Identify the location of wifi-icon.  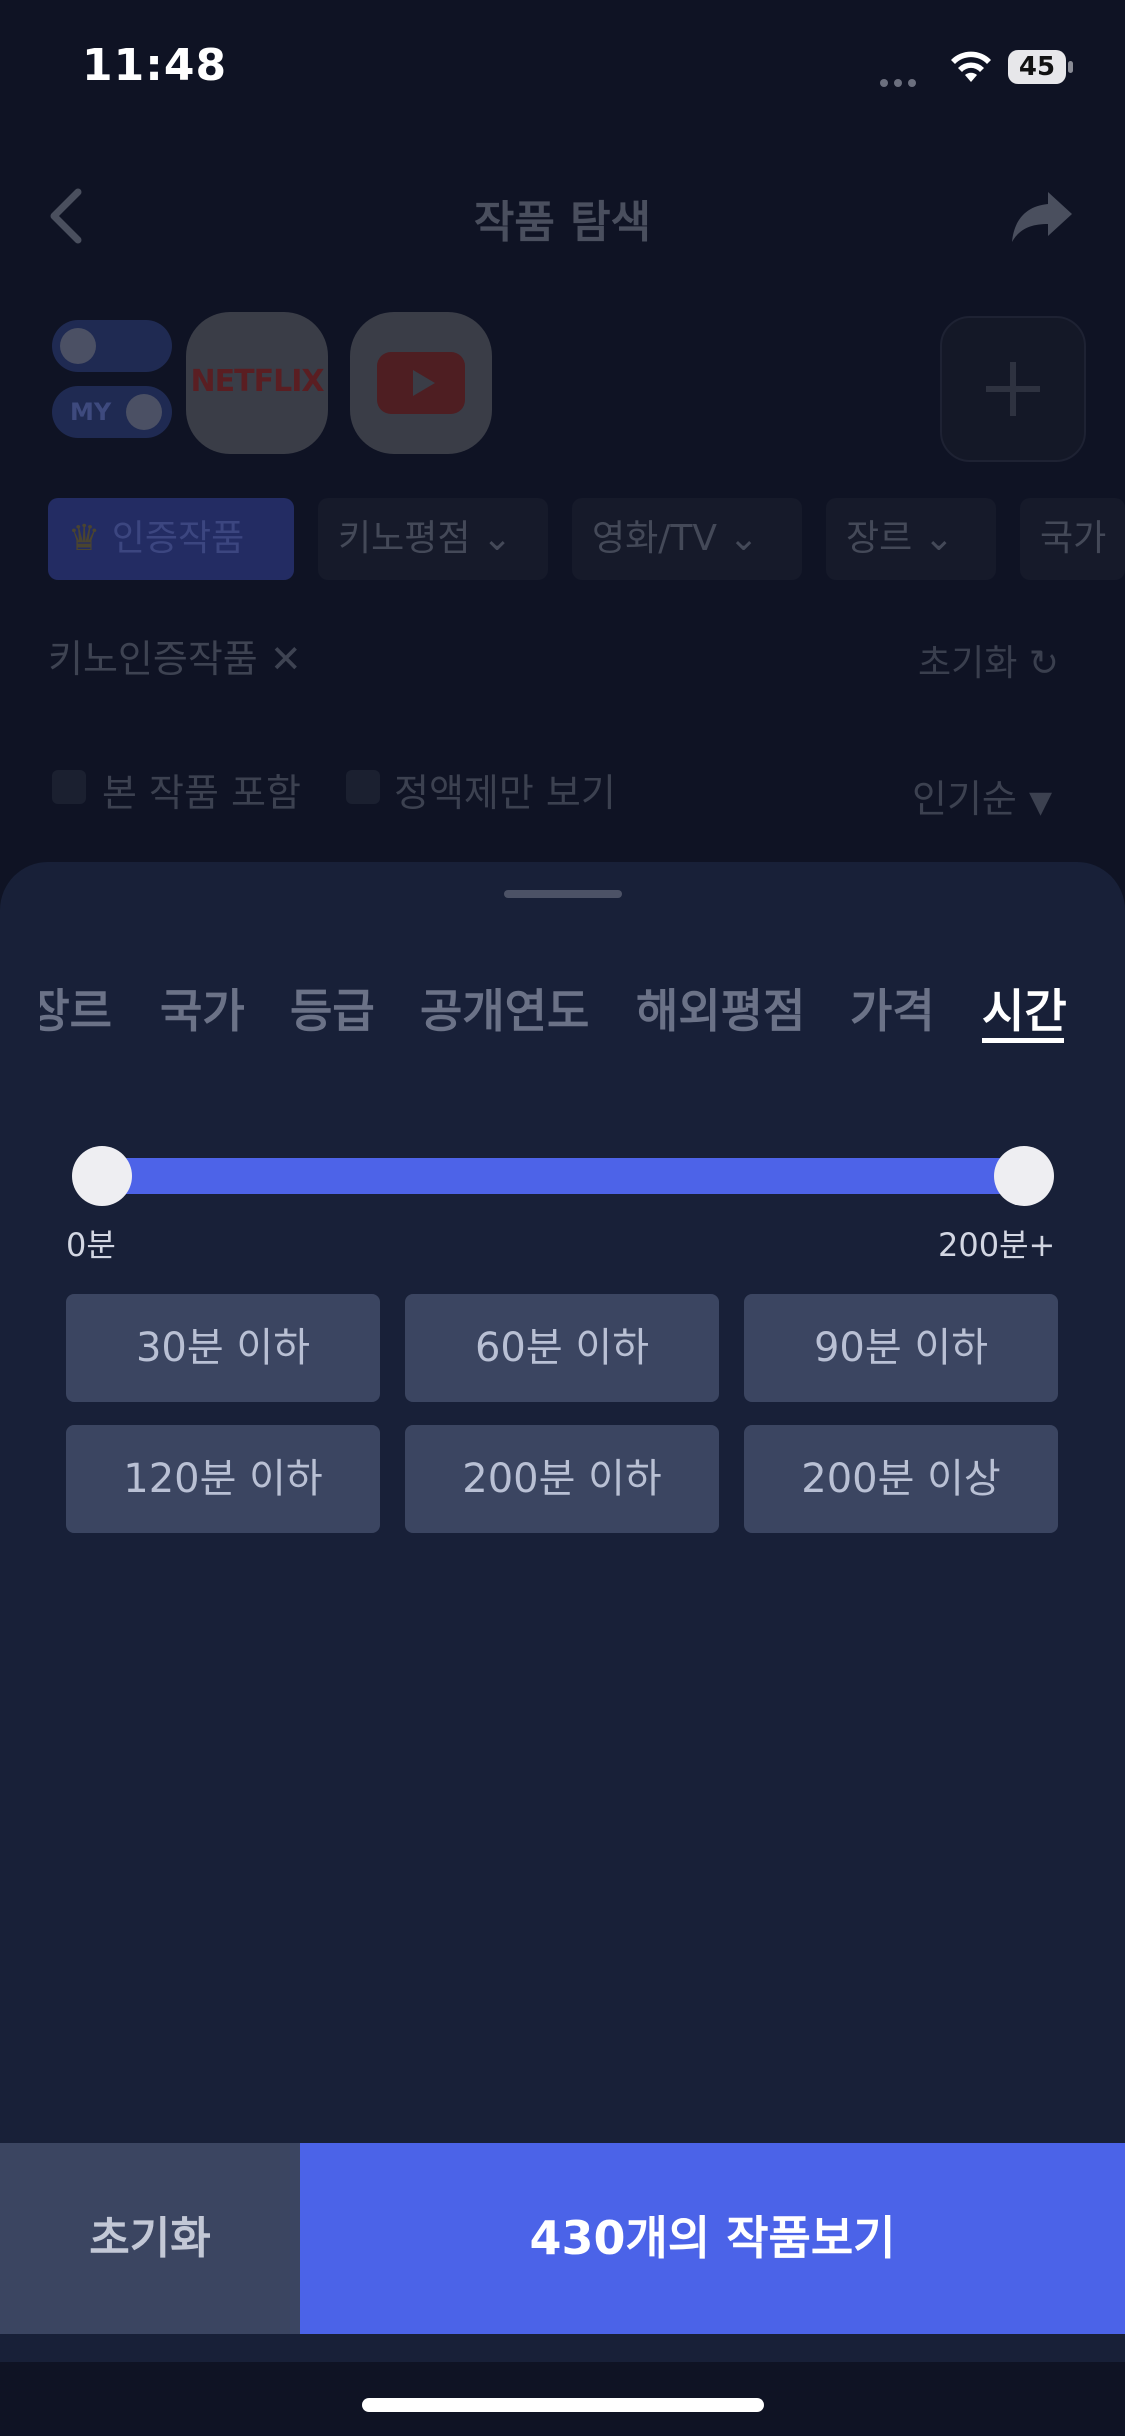
(971, 66).